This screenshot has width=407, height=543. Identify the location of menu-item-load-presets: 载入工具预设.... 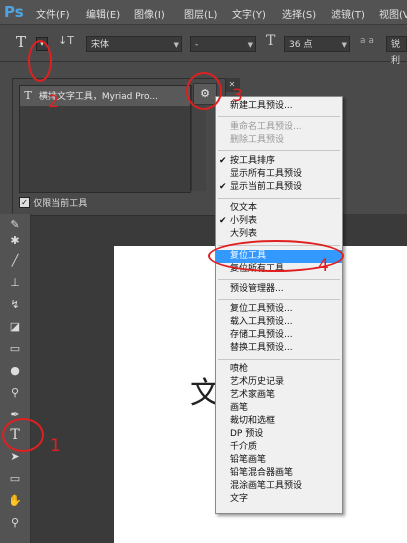
(279, 322).